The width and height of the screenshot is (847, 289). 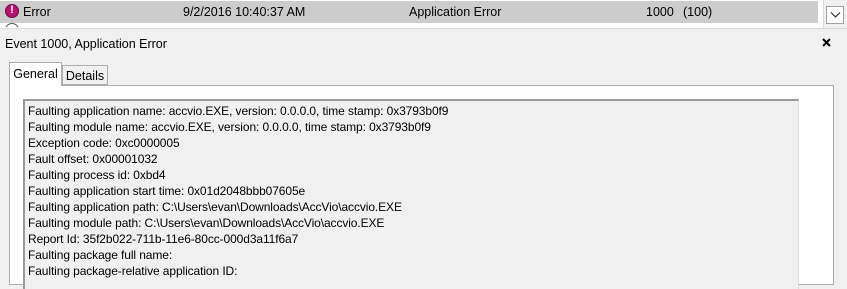 What do you see at coordinates (455, 12) in the screenshot?
I see `event-source: Application Error` at bounding box center [455, 12].